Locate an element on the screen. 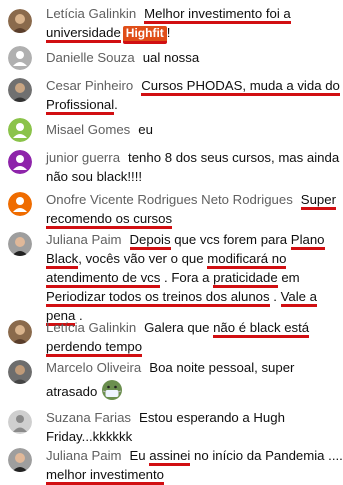  message-text: , vocês vão ver o que is located at coordinates (143, 258).